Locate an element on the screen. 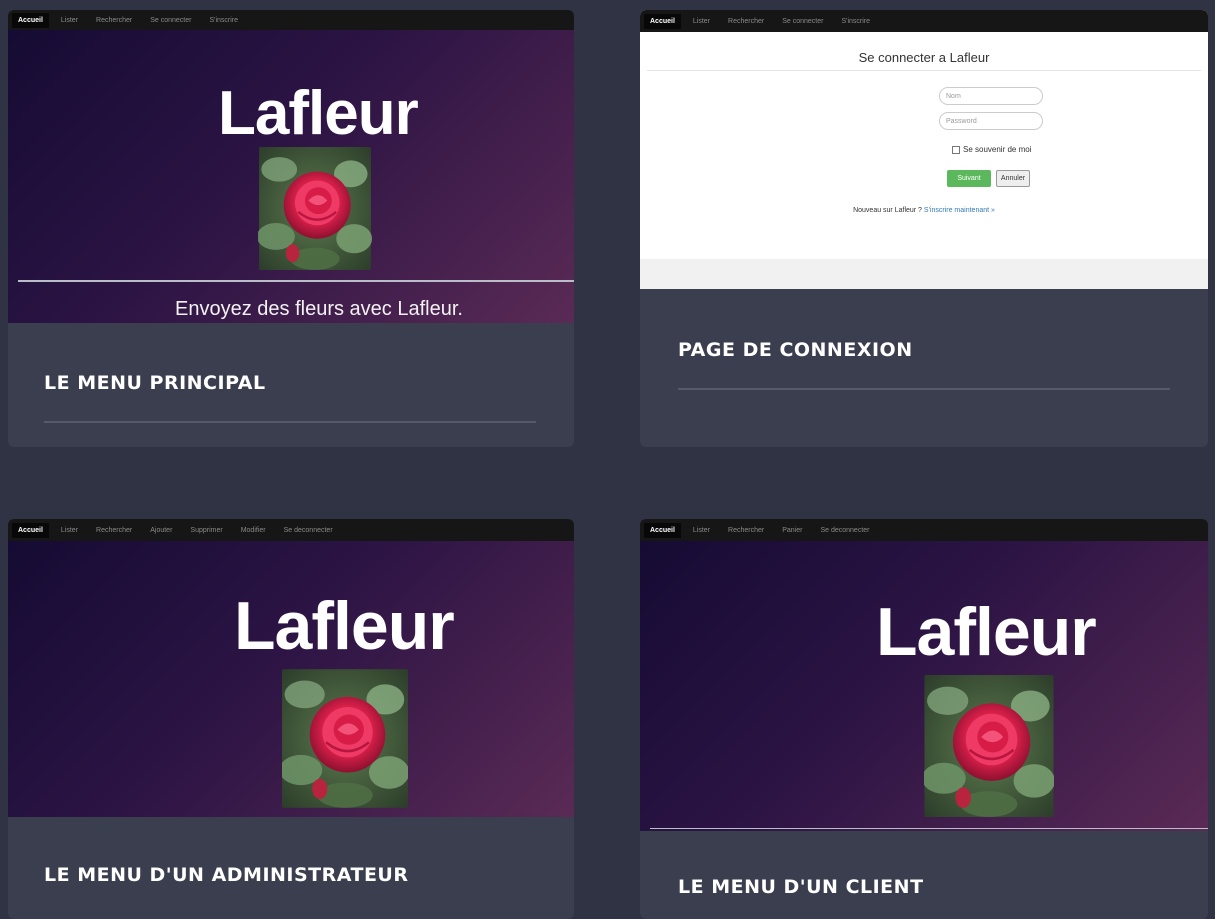 The height and width of the screenshot is (919, 1215). password-input: Password is located at coordinates (991, 121).